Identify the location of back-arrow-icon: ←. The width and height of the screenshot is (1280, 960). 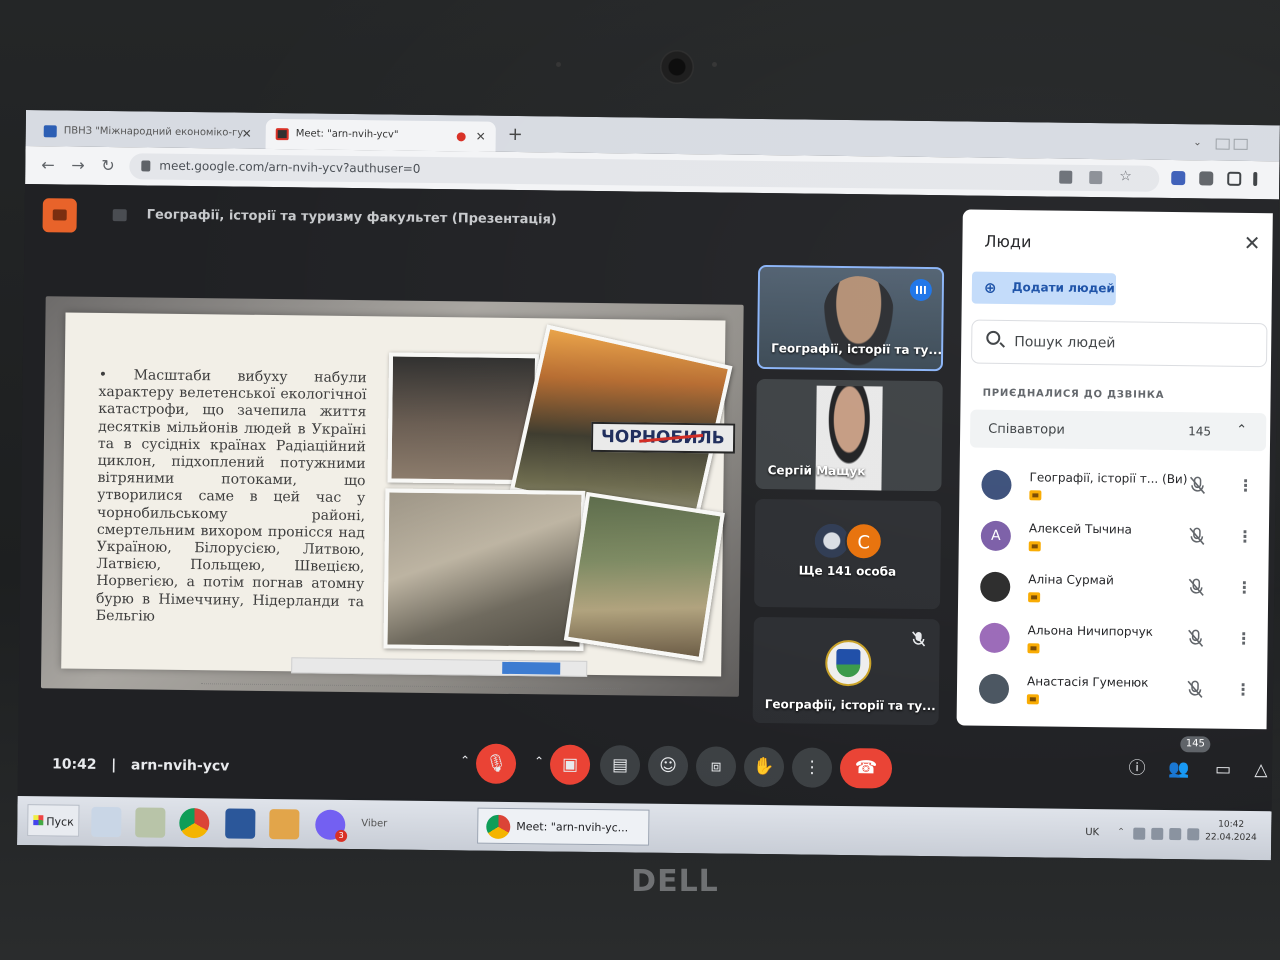
(48, 164).